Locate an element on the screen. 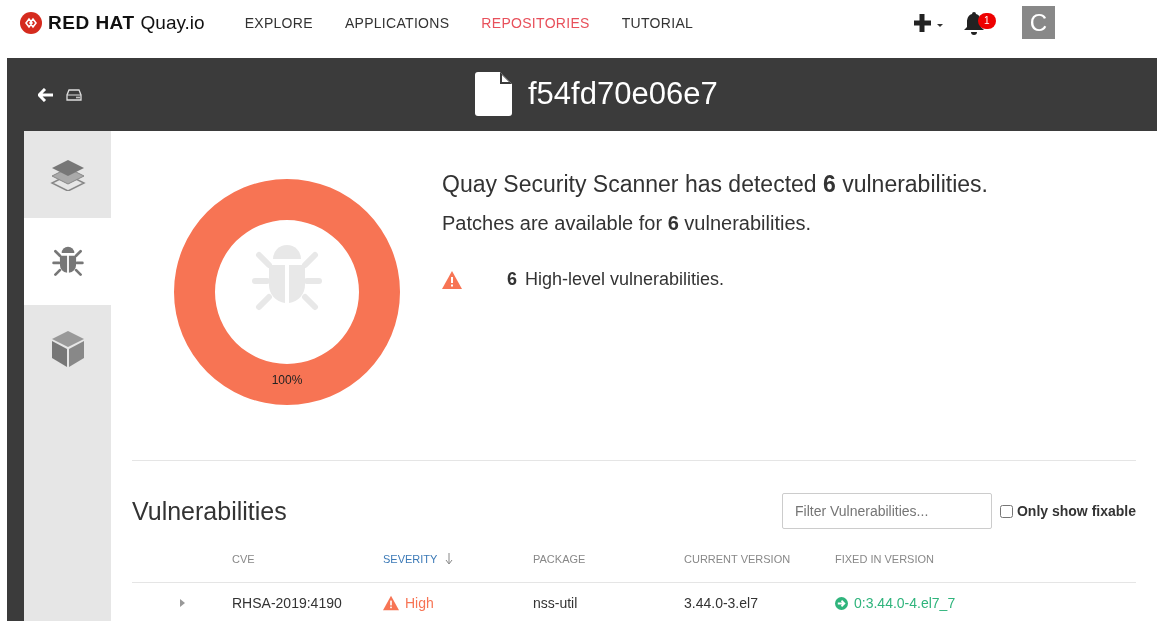 The width and height of the screenshot is (1157, 621). checkbox-label: Only show fixable is located at coordinates (1076, 511).